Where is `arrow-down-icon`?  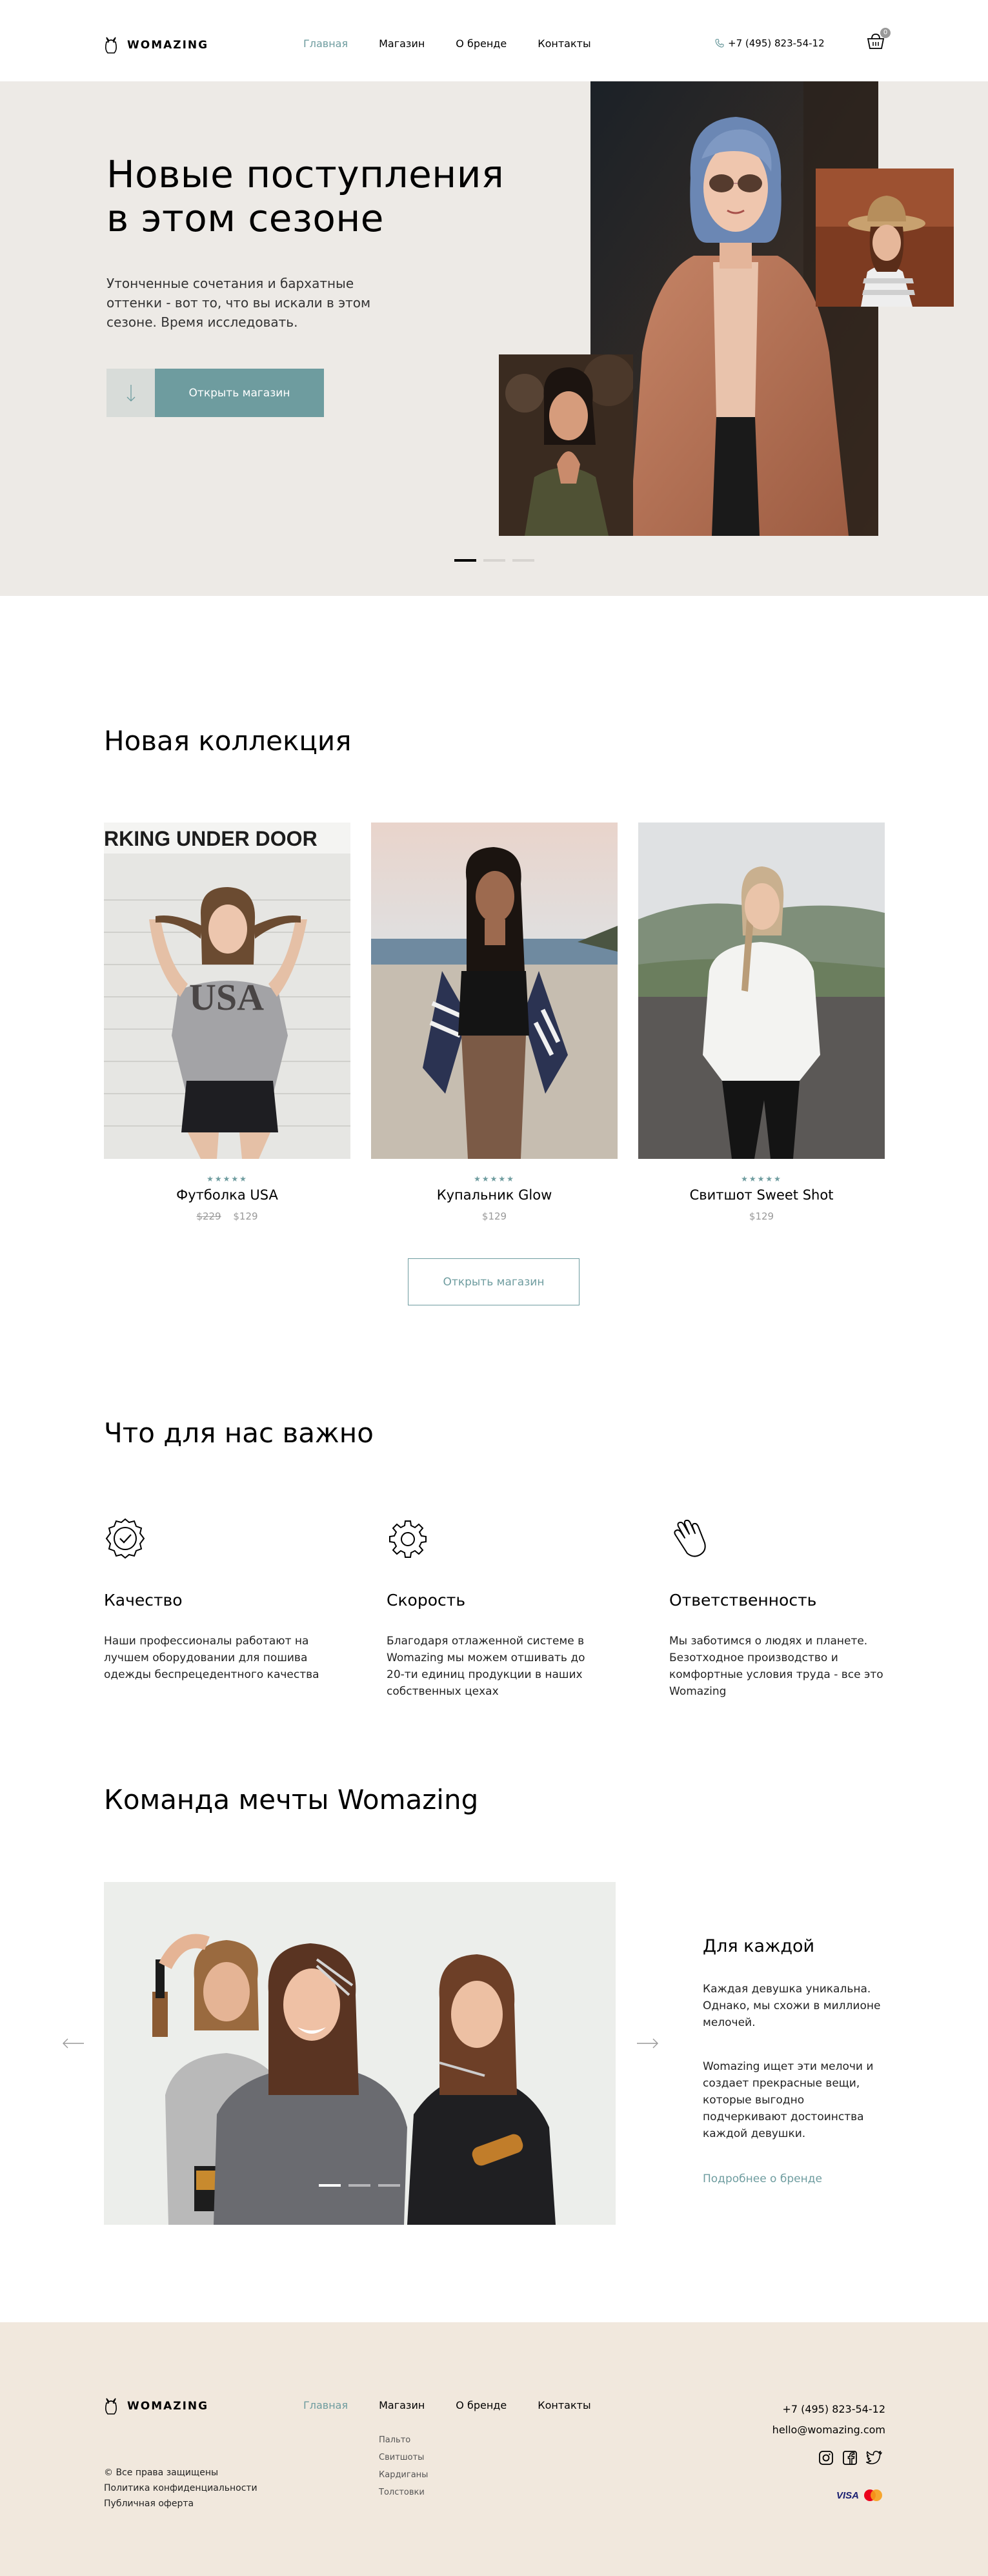 arrow-down-icon is located at coordinates (130, 393).